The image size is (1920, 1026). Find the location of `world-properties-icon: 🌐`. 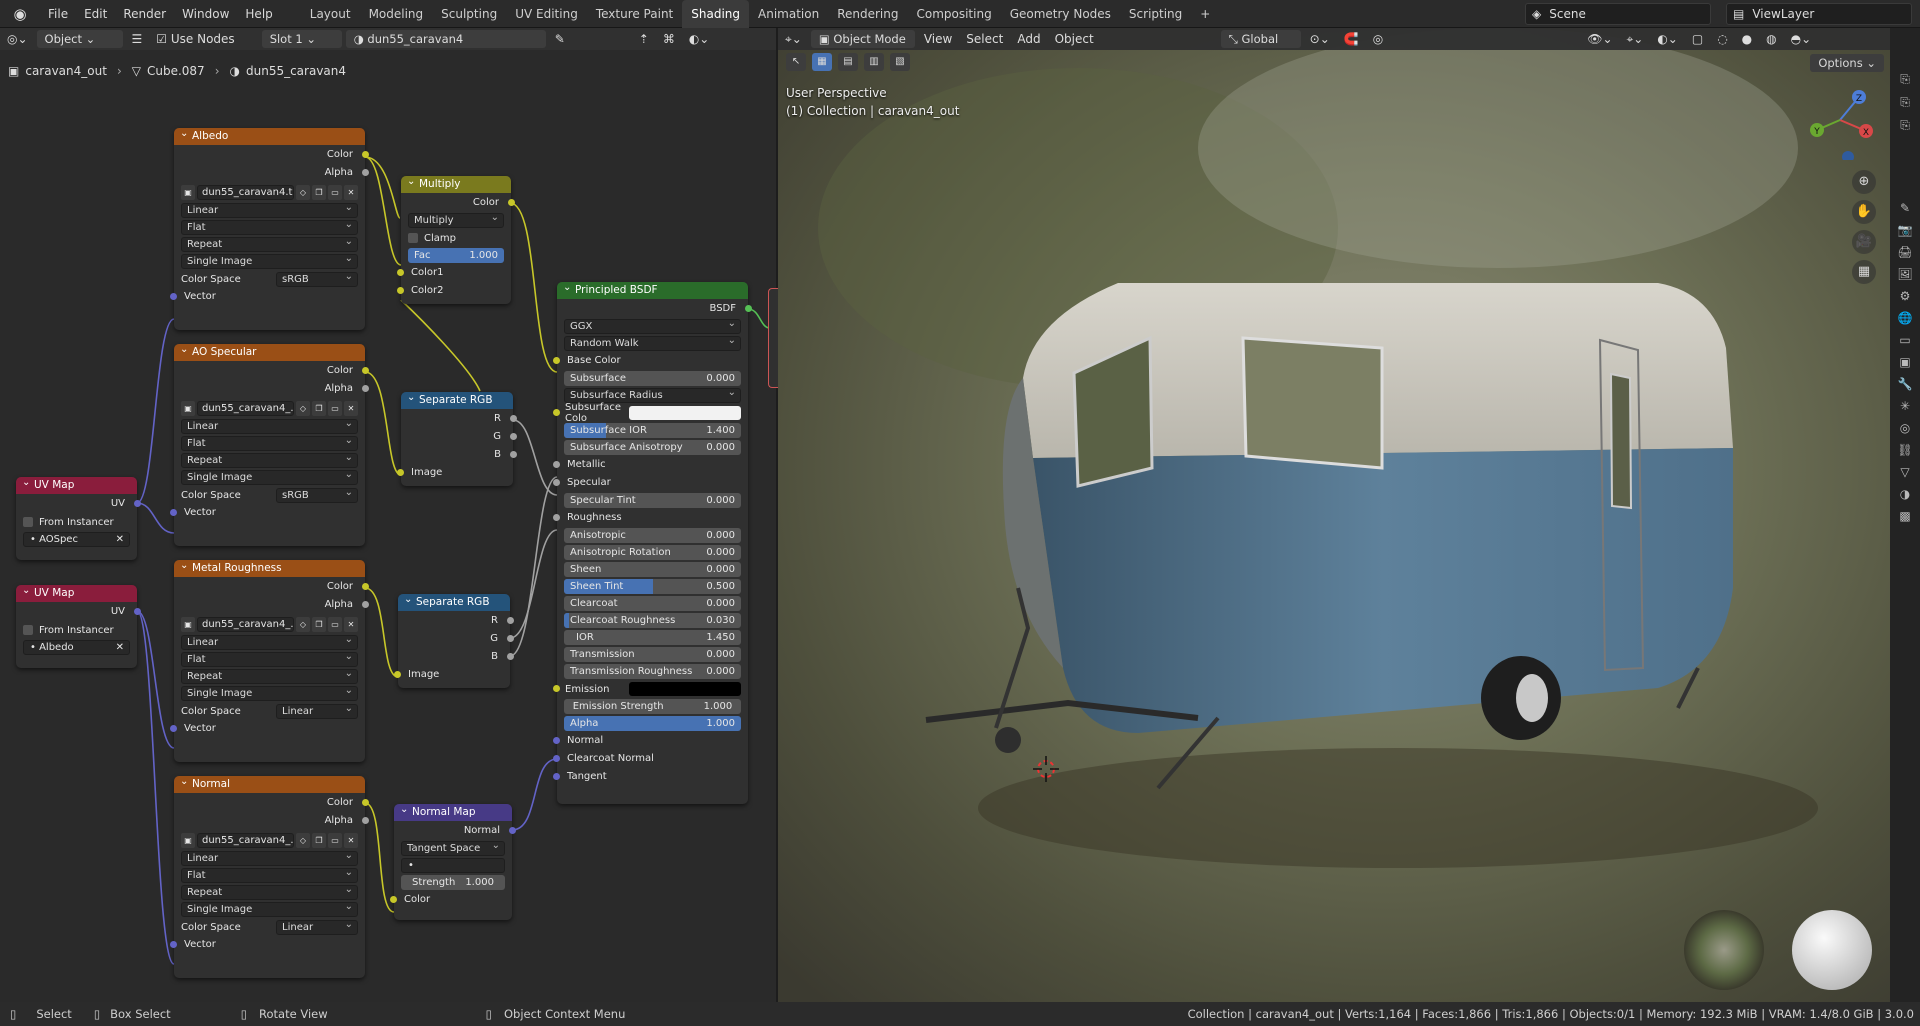

world-properties-icon: 🌐 is located at coordinates (1905, 318).